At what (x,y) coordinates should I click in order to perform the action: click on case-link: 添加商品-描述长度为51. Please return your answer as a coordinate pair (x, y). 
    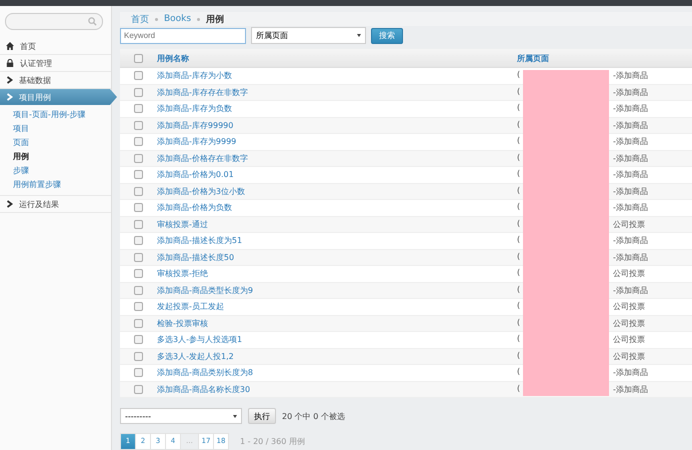
    Looking at the image, I should click on (199, 241).